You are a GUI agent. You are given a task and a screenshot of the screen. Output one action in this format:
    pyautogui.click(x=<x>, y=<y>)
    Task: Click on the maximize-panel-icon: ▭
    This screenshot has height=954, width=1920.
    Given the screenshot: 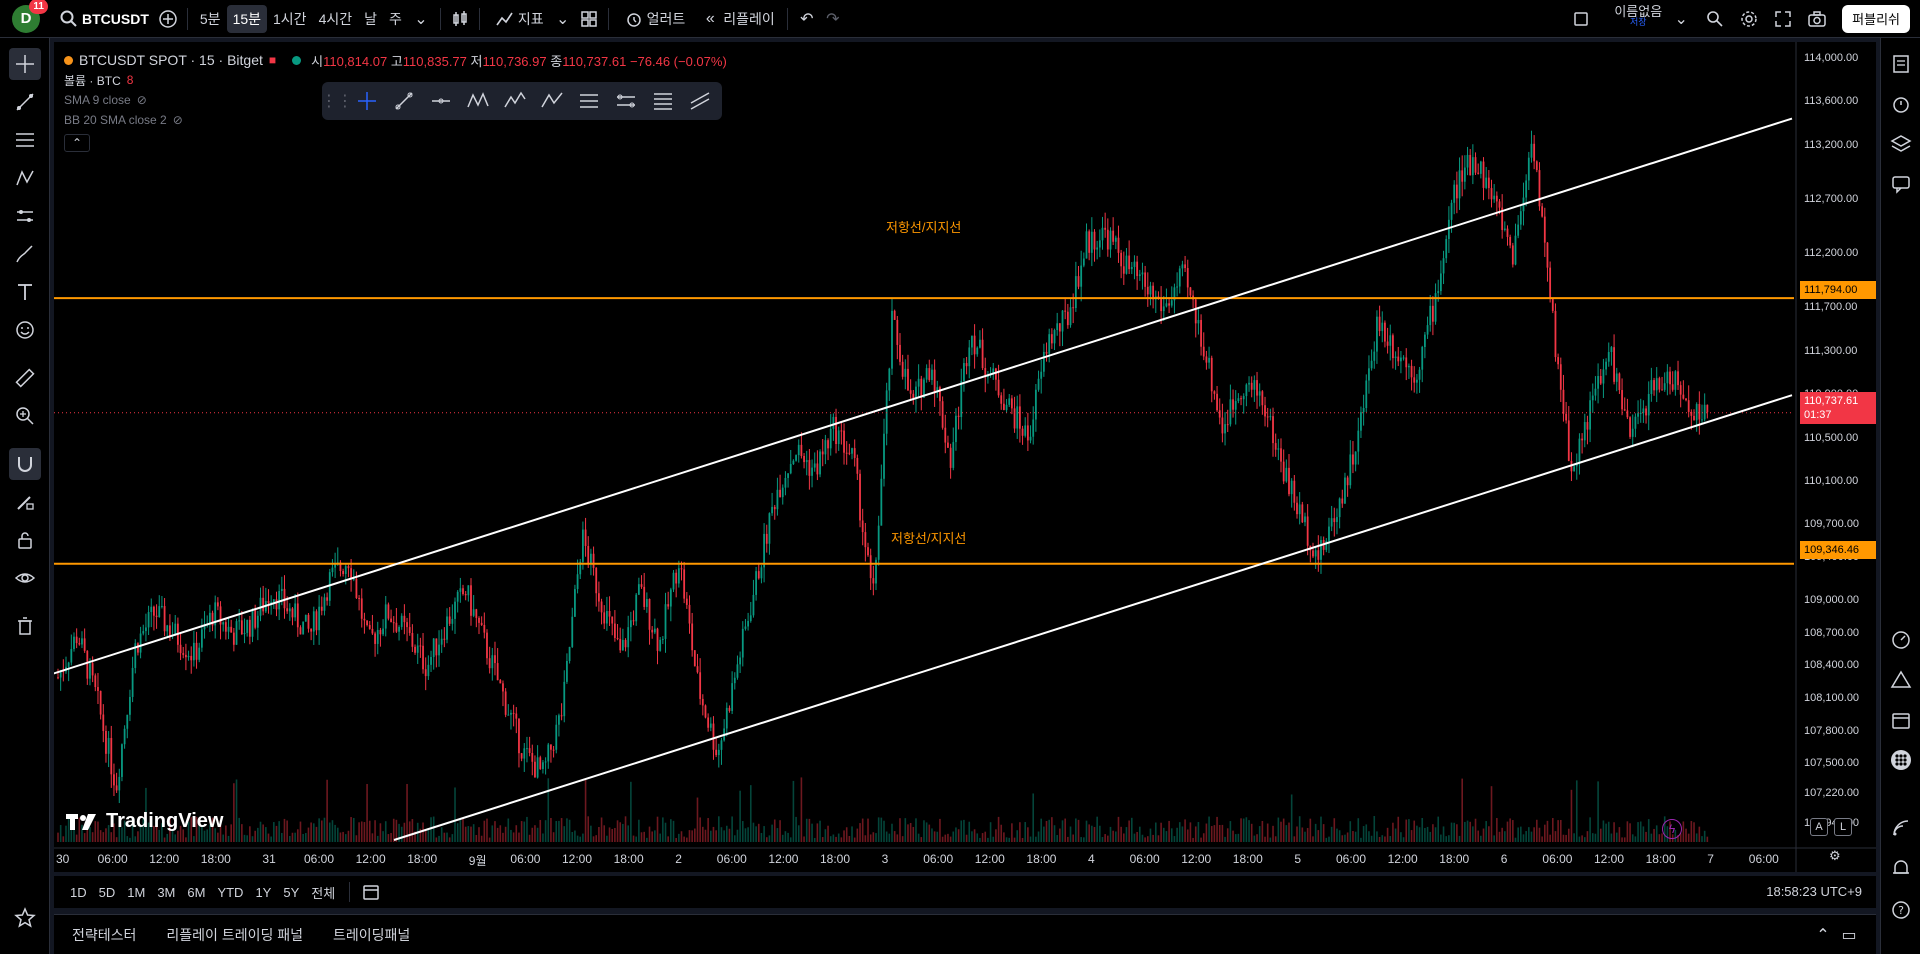 What is the action you would take?
    pyautogui.click(x=1849, y=935)
    